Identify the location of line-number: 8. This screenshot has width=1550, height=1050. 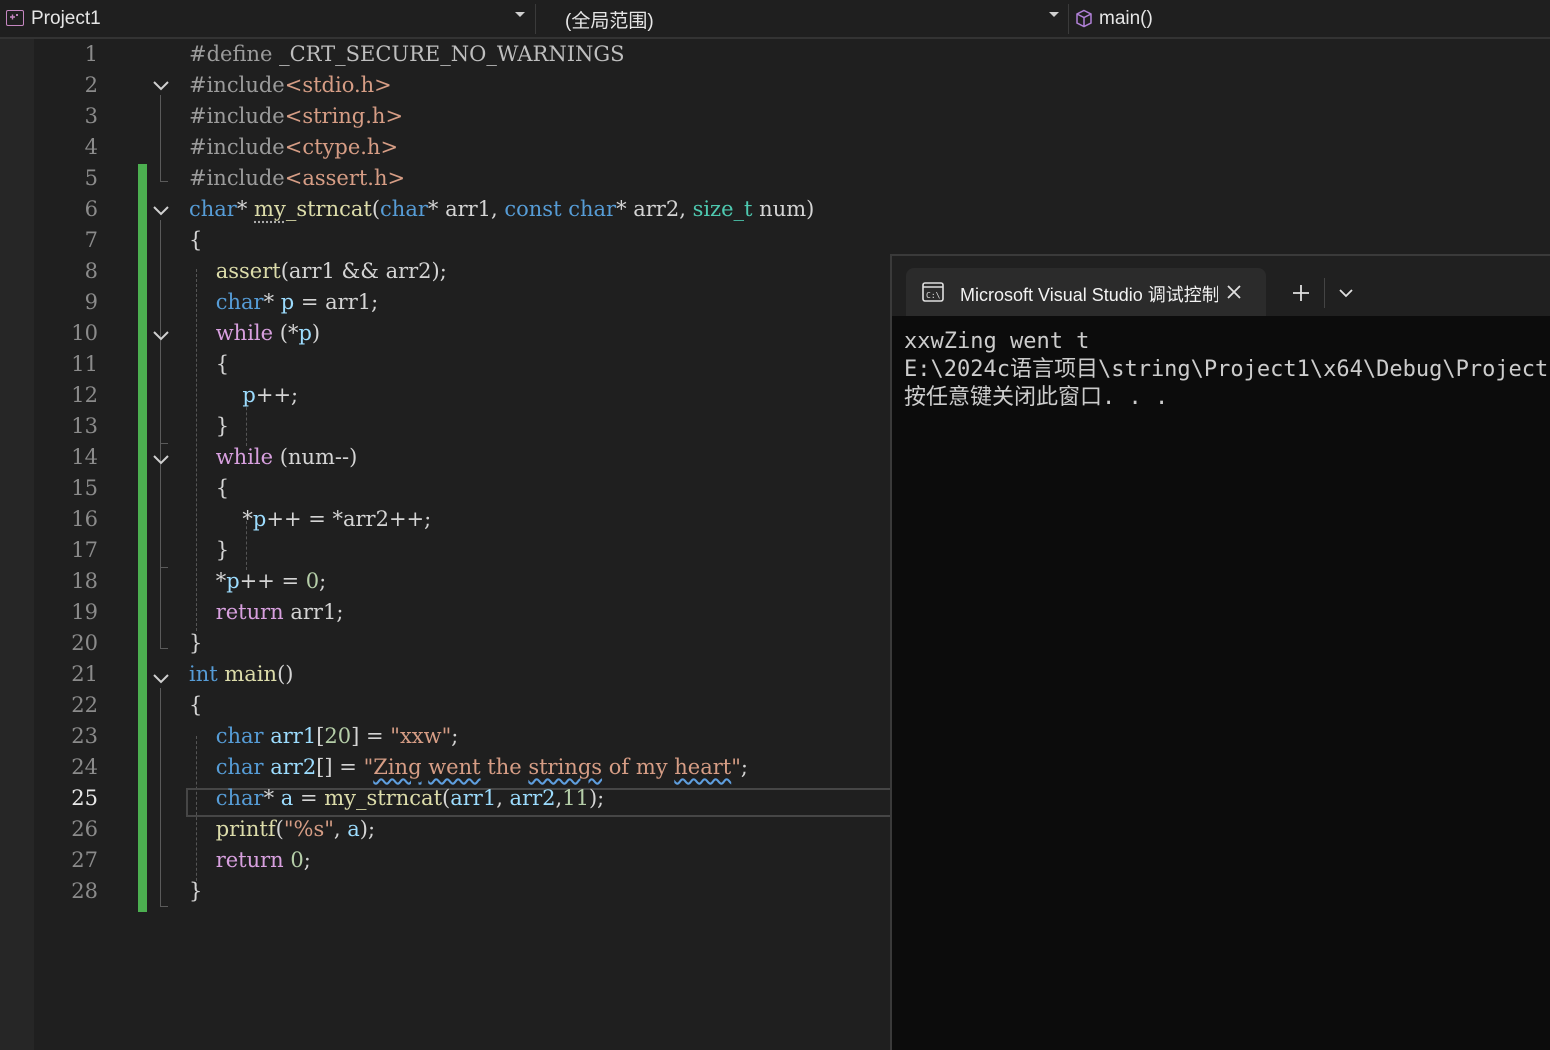
(91, 271).